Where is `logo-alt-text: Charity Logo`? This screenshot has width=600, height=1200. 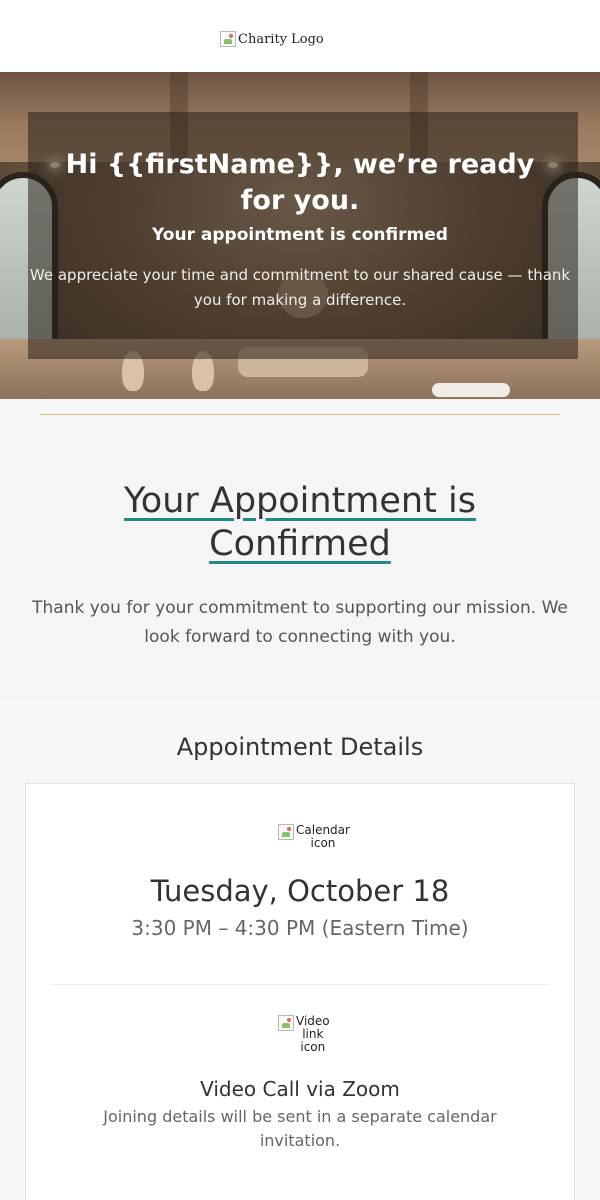 logo-alt-text: Charity Logo is located at coordinates (281, 39).